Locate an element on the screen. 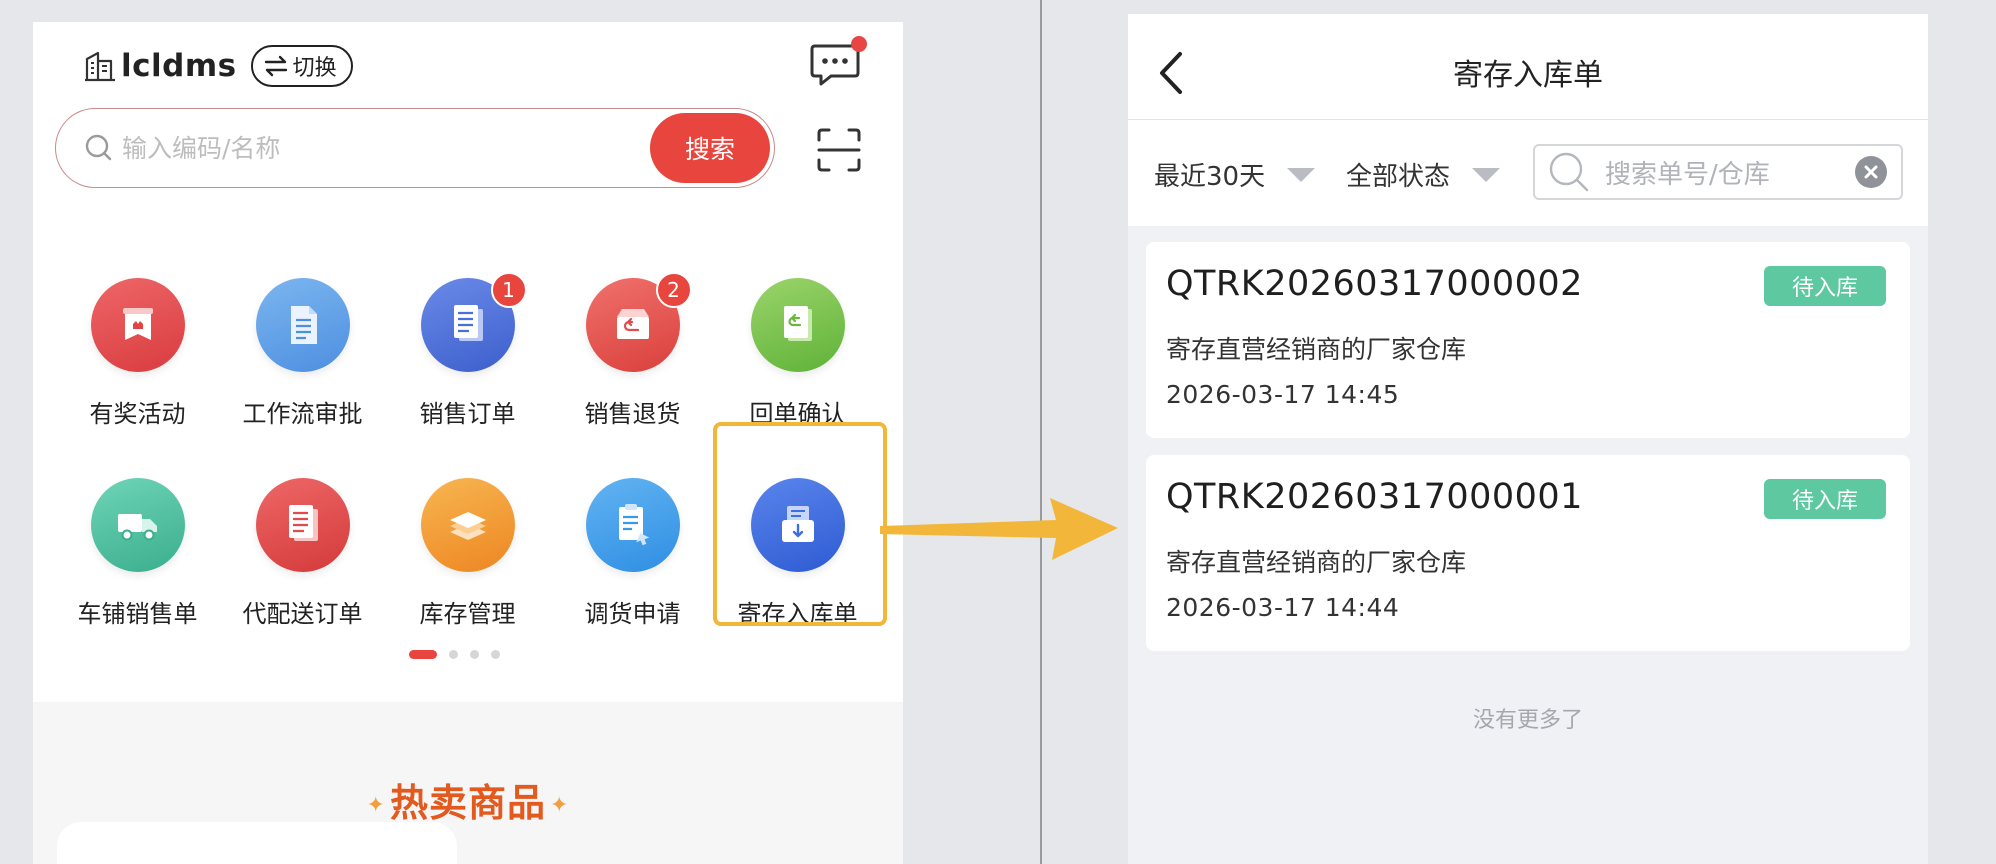 The height and width of the screenshot is (864, 1996). layers-icon is located at coordinates (467, 525).